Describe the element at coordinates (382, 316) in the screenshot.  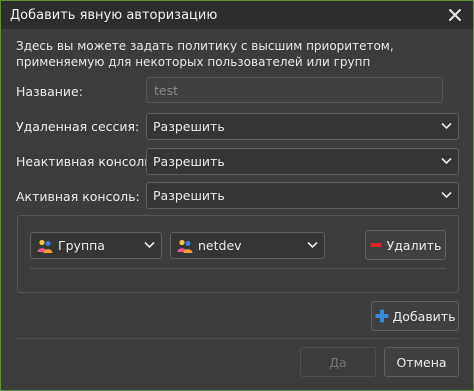
I see `plus-icon` at that location.